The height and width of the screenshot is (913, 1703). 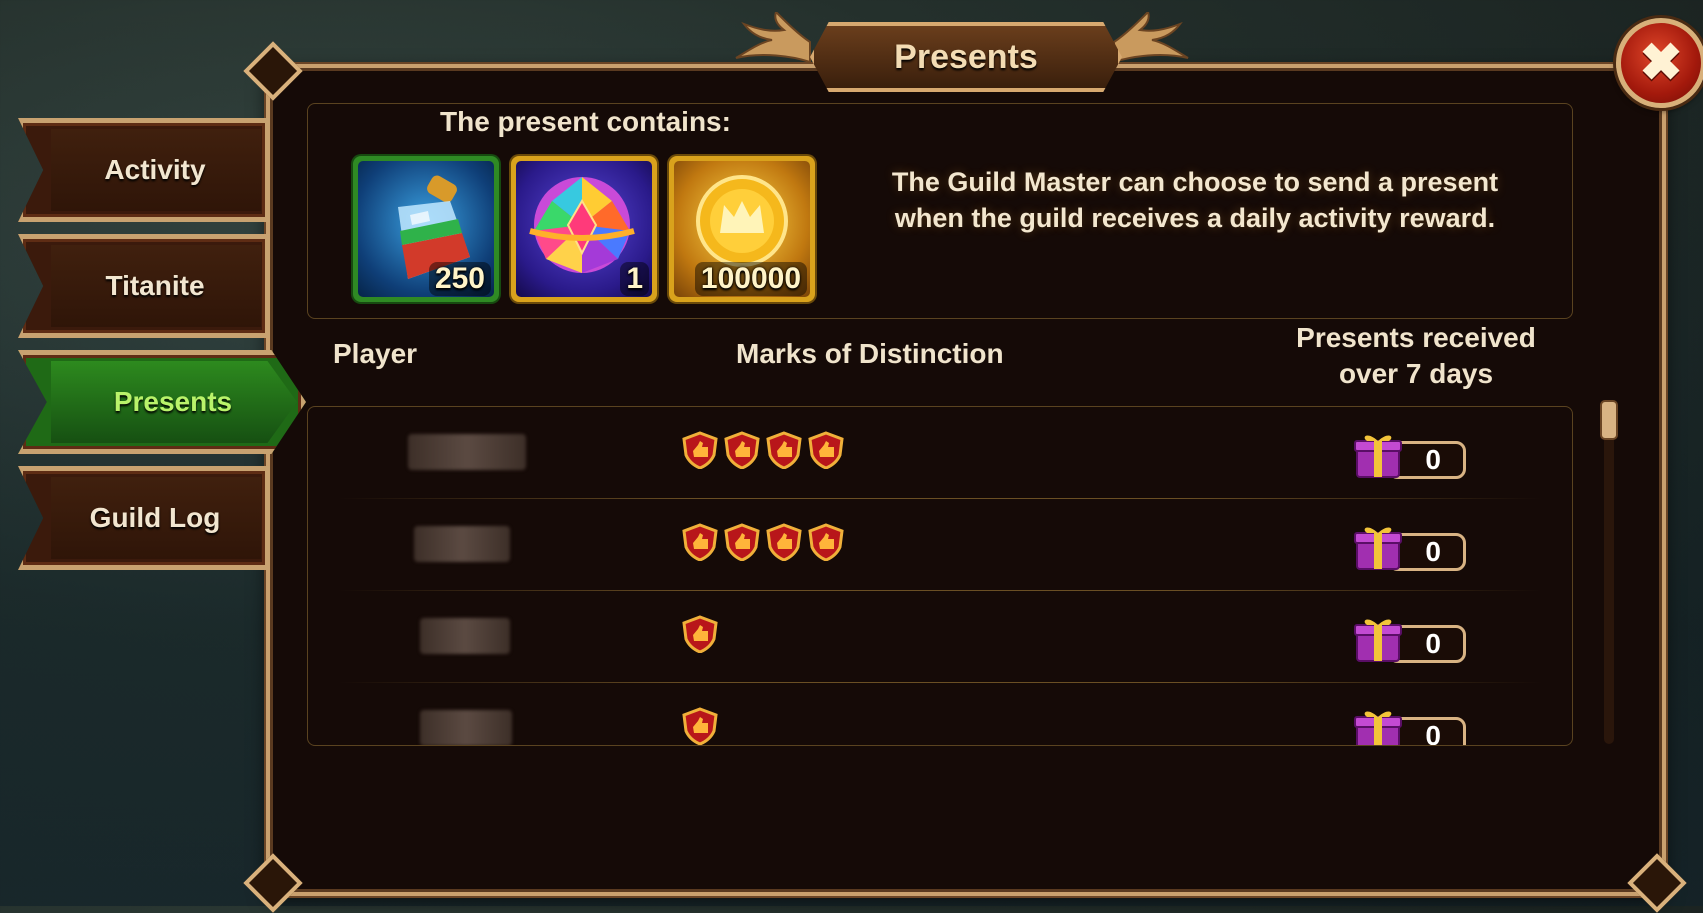 I want to click on tab-label: Activity, so click(x=155, y=169).